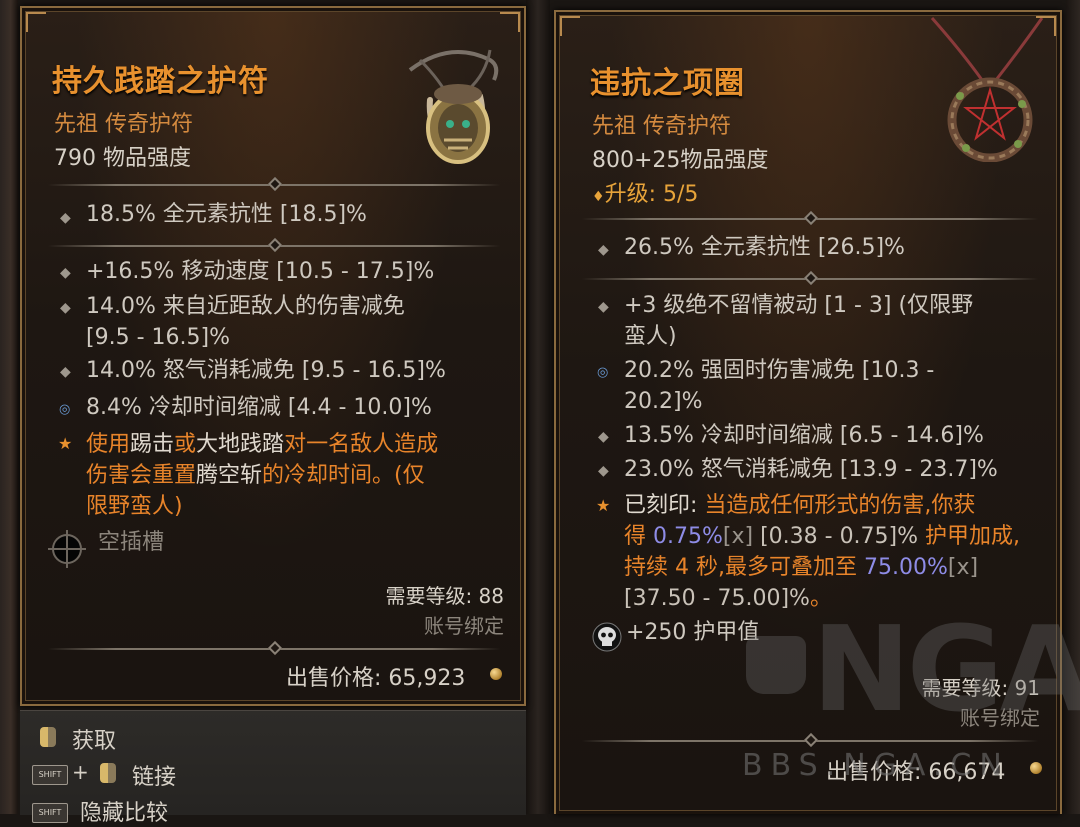 The image size is (1080, 827). Describe the element at coordinates (255, 475) in the screenshot. I see `legendary-power-line2: 伤害会重置腾空斩的冷却时间。(仅` at that location.